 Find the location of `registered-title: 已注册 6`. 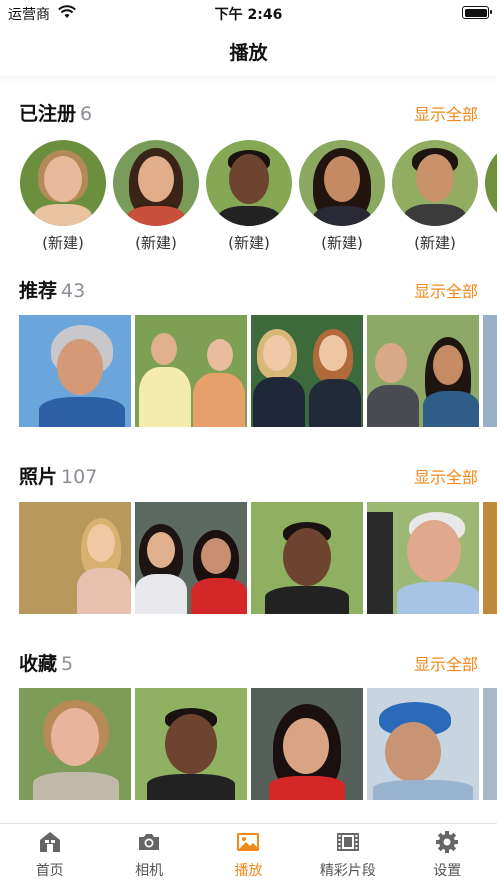

registered-title: 已注册 6 is located at coordinates (56, 114).